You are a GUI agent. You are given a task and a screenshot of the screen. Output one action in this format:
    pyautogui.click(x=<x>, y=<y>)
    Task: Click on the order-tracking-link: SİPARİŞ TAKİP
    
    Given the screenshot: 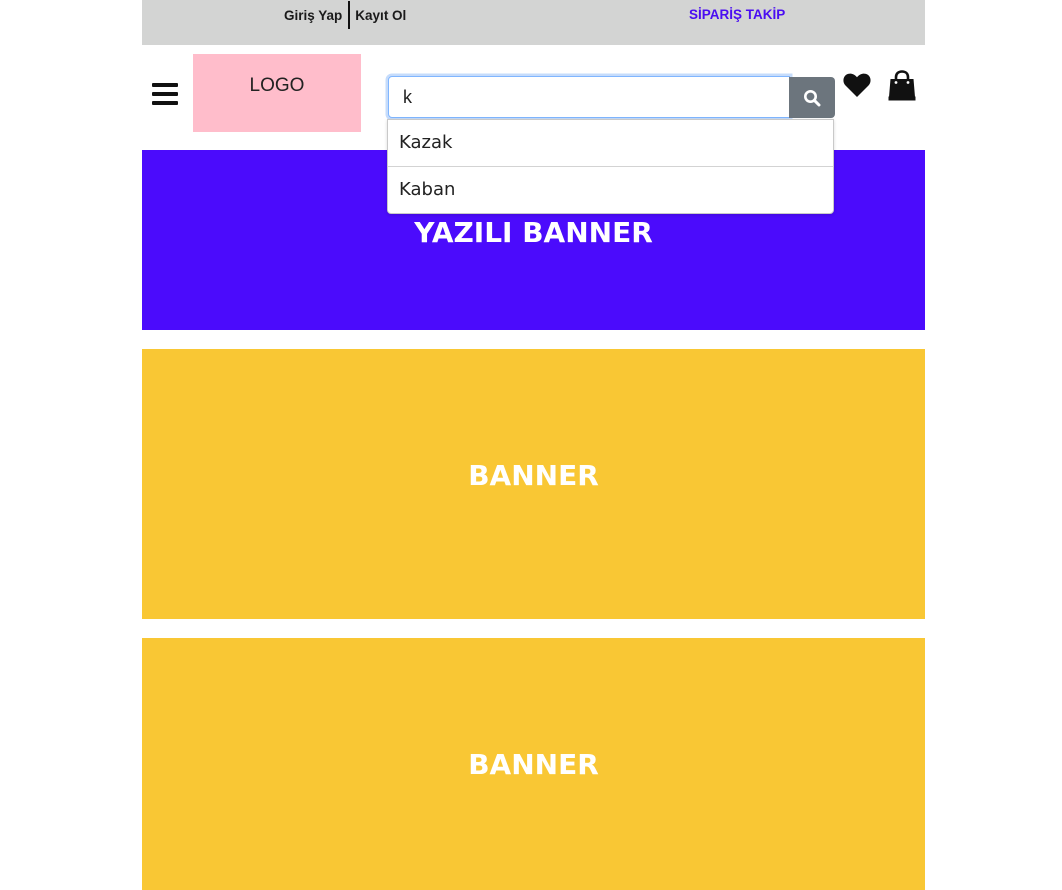 What is the action you would take?
    pyautogui.click(x=737, y=14)
    